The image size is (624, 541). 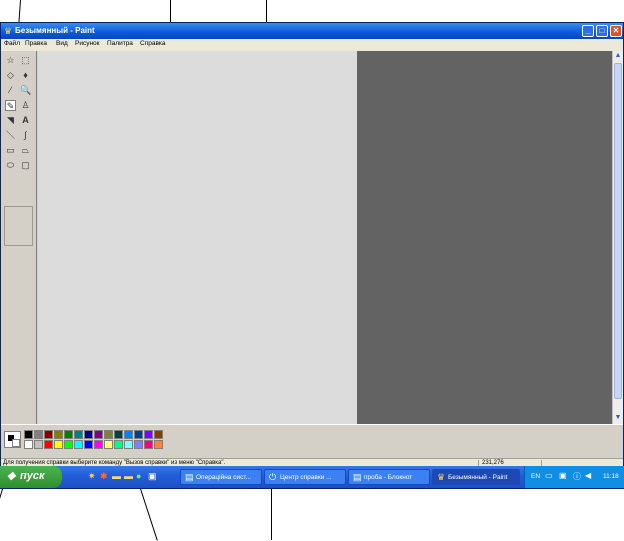 What do you see at coordinates (312, 45) in the screenshot?
I see `menu-bar: Файл Правка Вид Рисунок Палитра Справка` at bounding box center [312, 45].